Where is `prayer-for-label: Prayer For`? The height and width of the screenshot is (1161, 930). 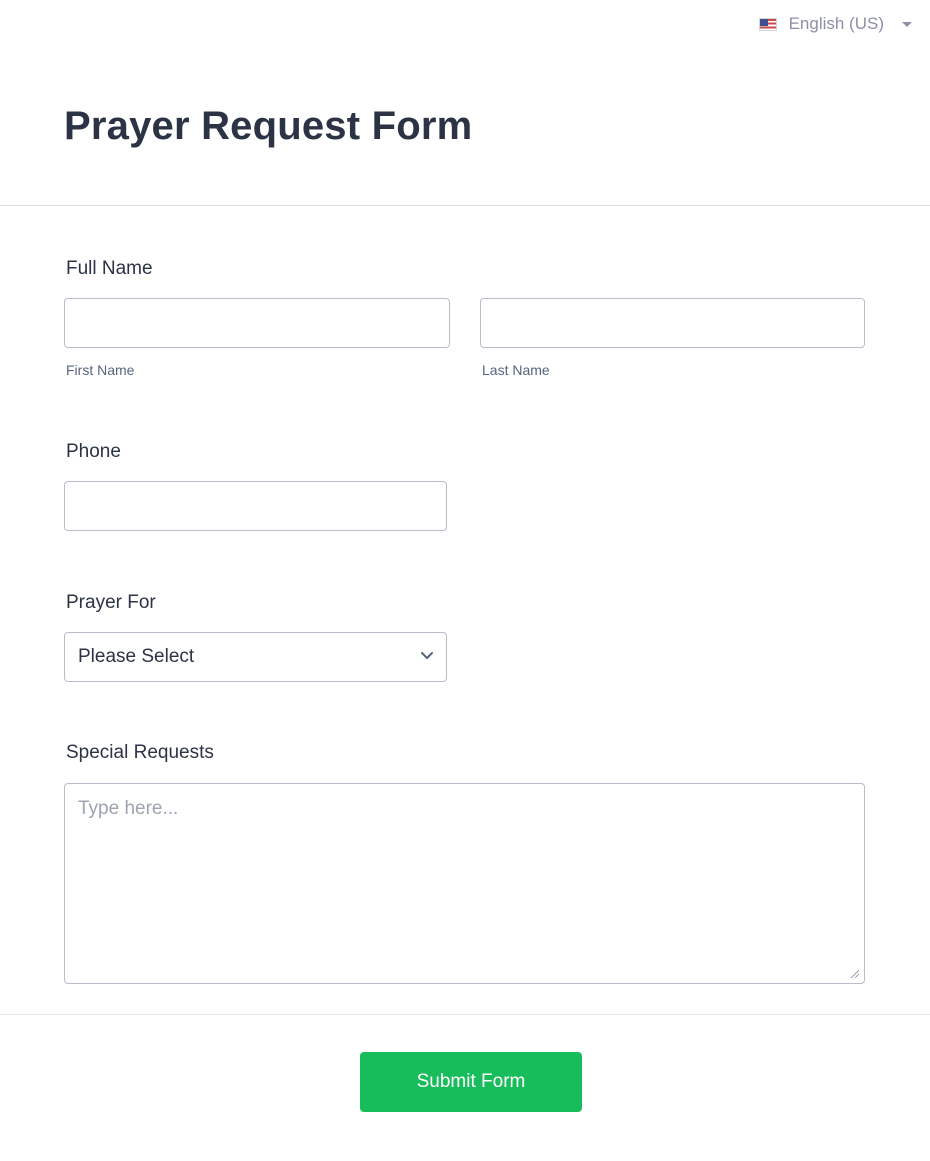 prayer-for-label: Prayer For is located at coordinates (111, 602).